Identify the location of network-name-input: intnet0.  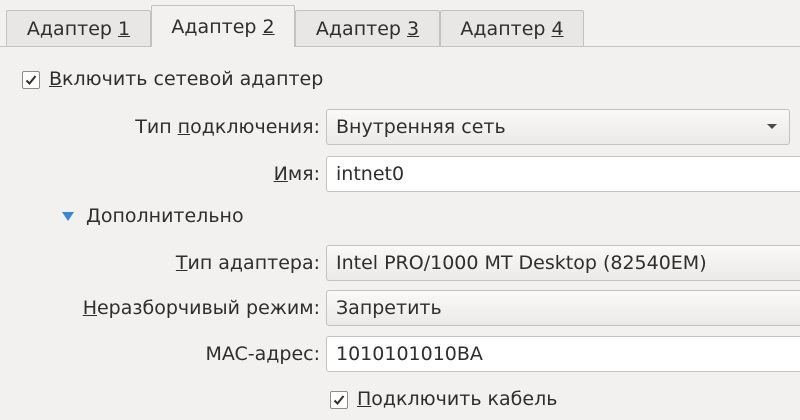
(563, 174).